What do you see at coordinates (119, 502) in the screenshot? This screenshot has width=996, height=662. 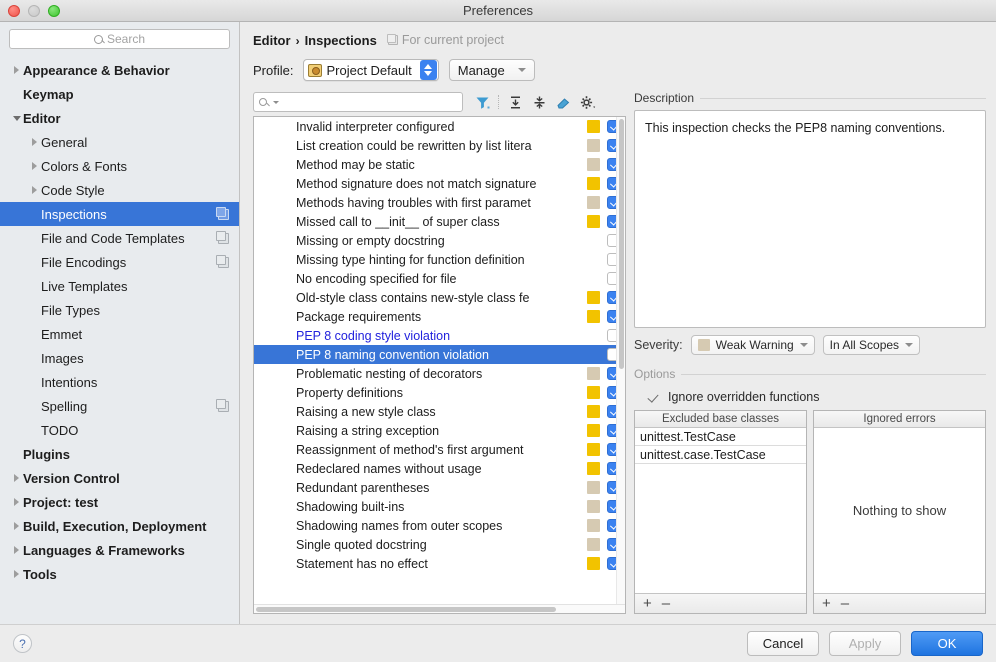 I see `sidebar-item-project-test: Project: test` at bounding box center [119, 502].